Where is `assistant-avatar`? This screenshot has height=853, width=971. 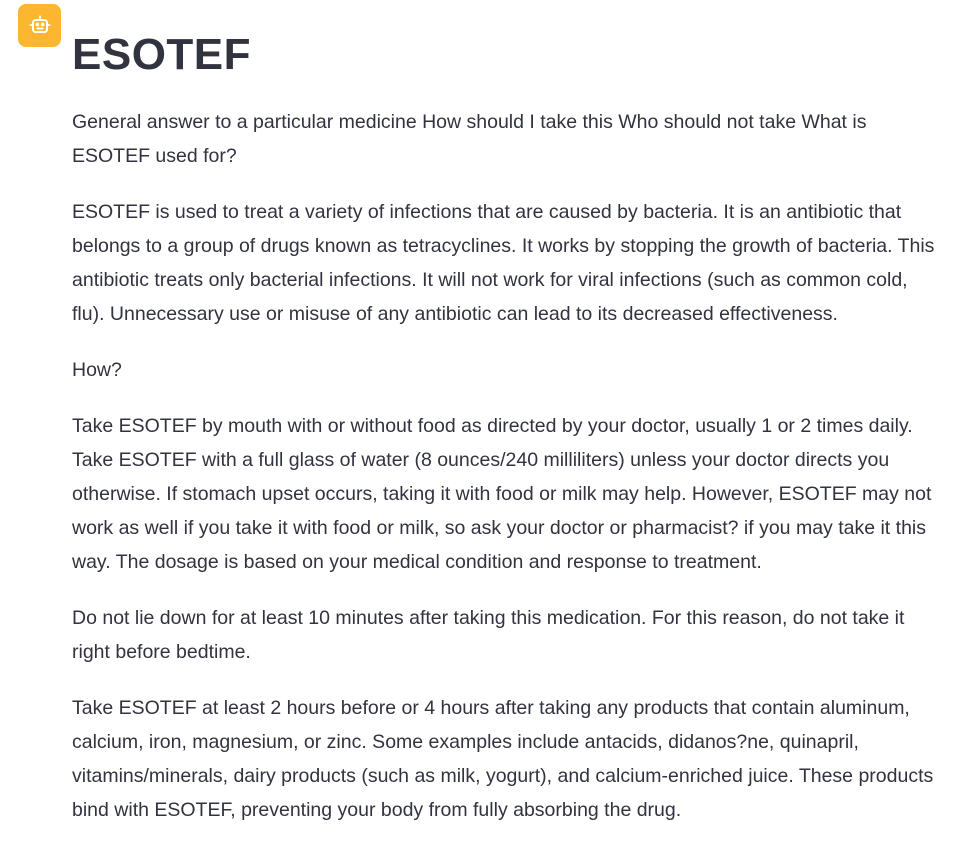 assistant-avatar is located at coordinates (39, 25).